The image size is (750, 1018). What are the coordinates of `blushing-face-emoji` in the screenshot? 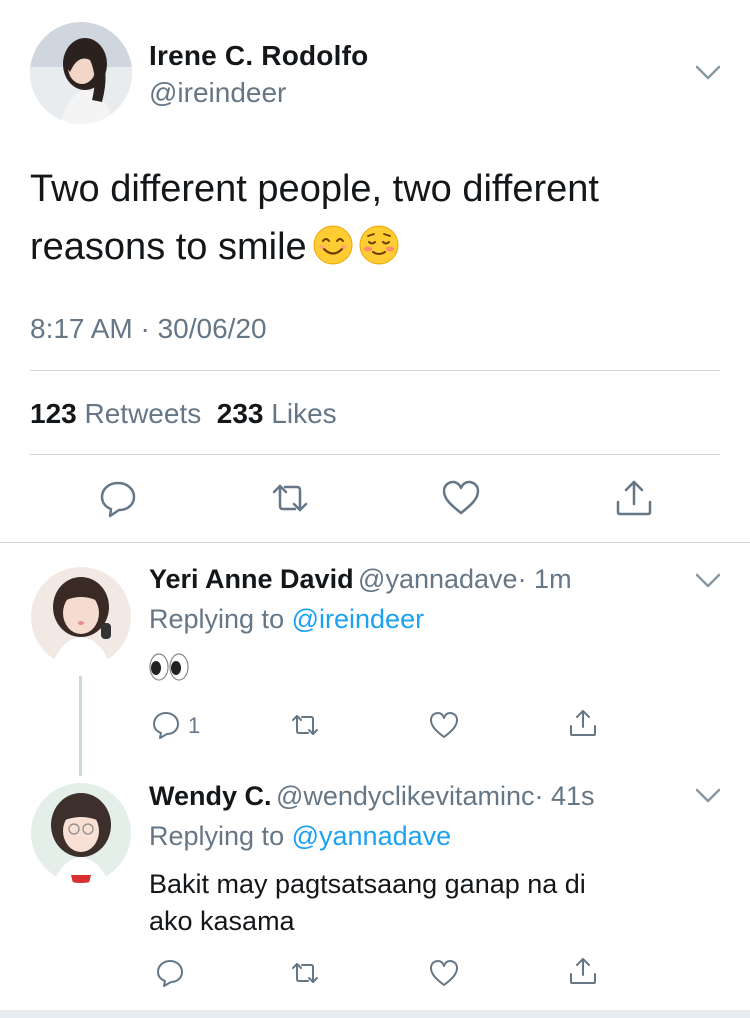 It's located at (379, 245).